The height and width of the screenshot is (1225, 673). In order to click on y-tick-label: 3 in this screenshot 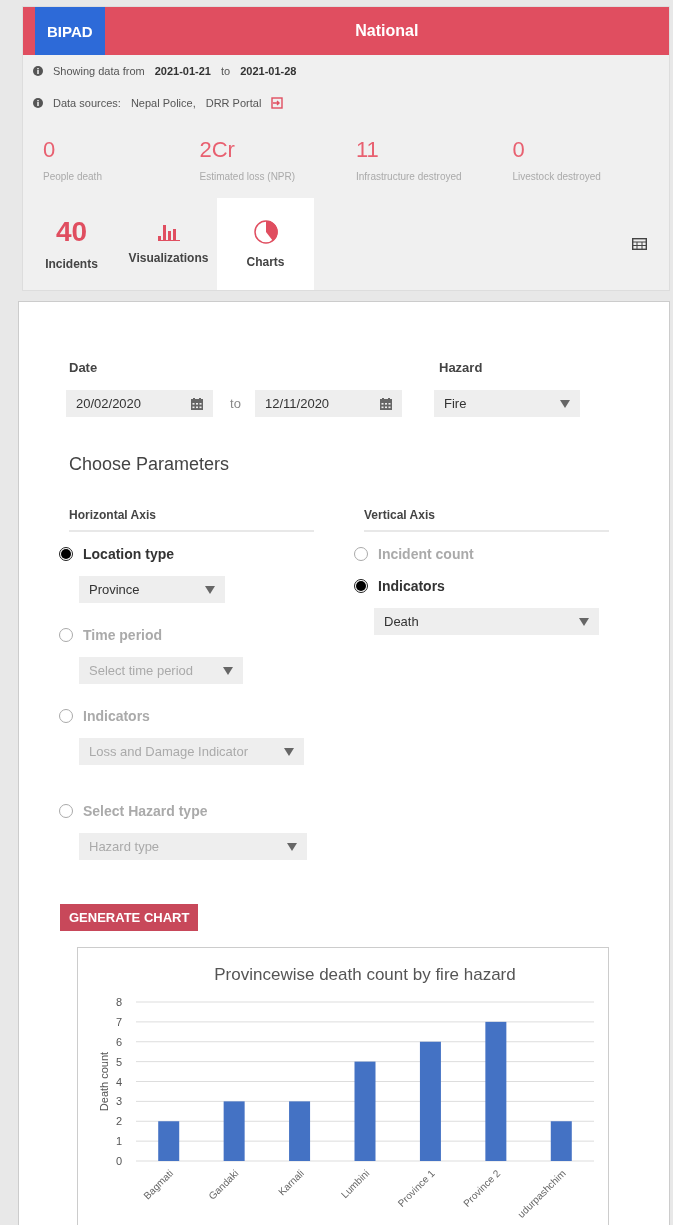, I will do `click(118, 1101)`.